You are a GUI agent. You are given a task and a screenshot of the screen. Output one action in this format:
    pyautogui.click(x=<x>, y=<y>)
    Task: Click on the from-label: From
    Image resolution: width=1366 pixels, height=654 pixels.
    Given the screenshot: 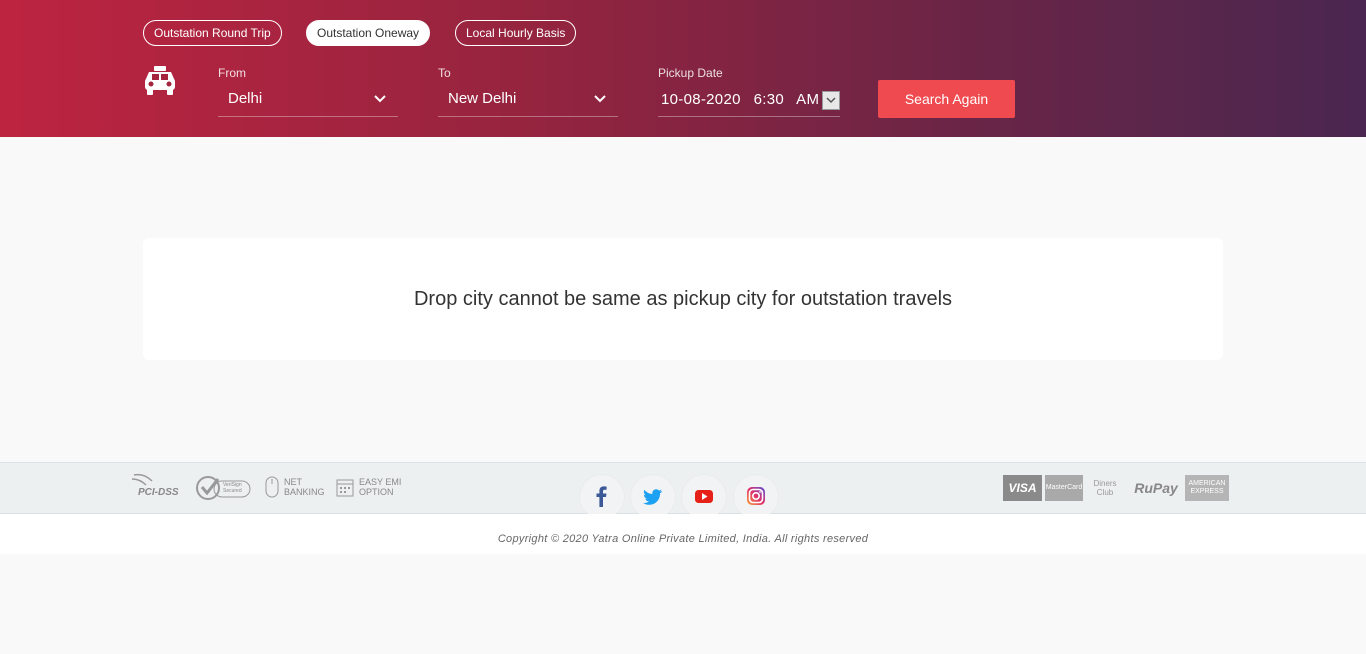 What is the action you would take?
    pyautogui.click(x=232, y=73)
    